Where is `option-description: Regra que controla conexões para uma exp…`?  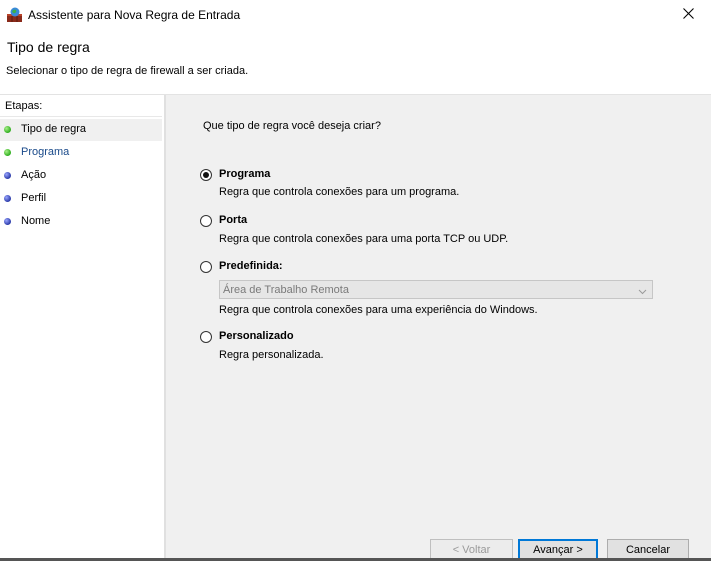 option-description: Regra que controla conexões para uma exp… is located at coordinates (378, 310).